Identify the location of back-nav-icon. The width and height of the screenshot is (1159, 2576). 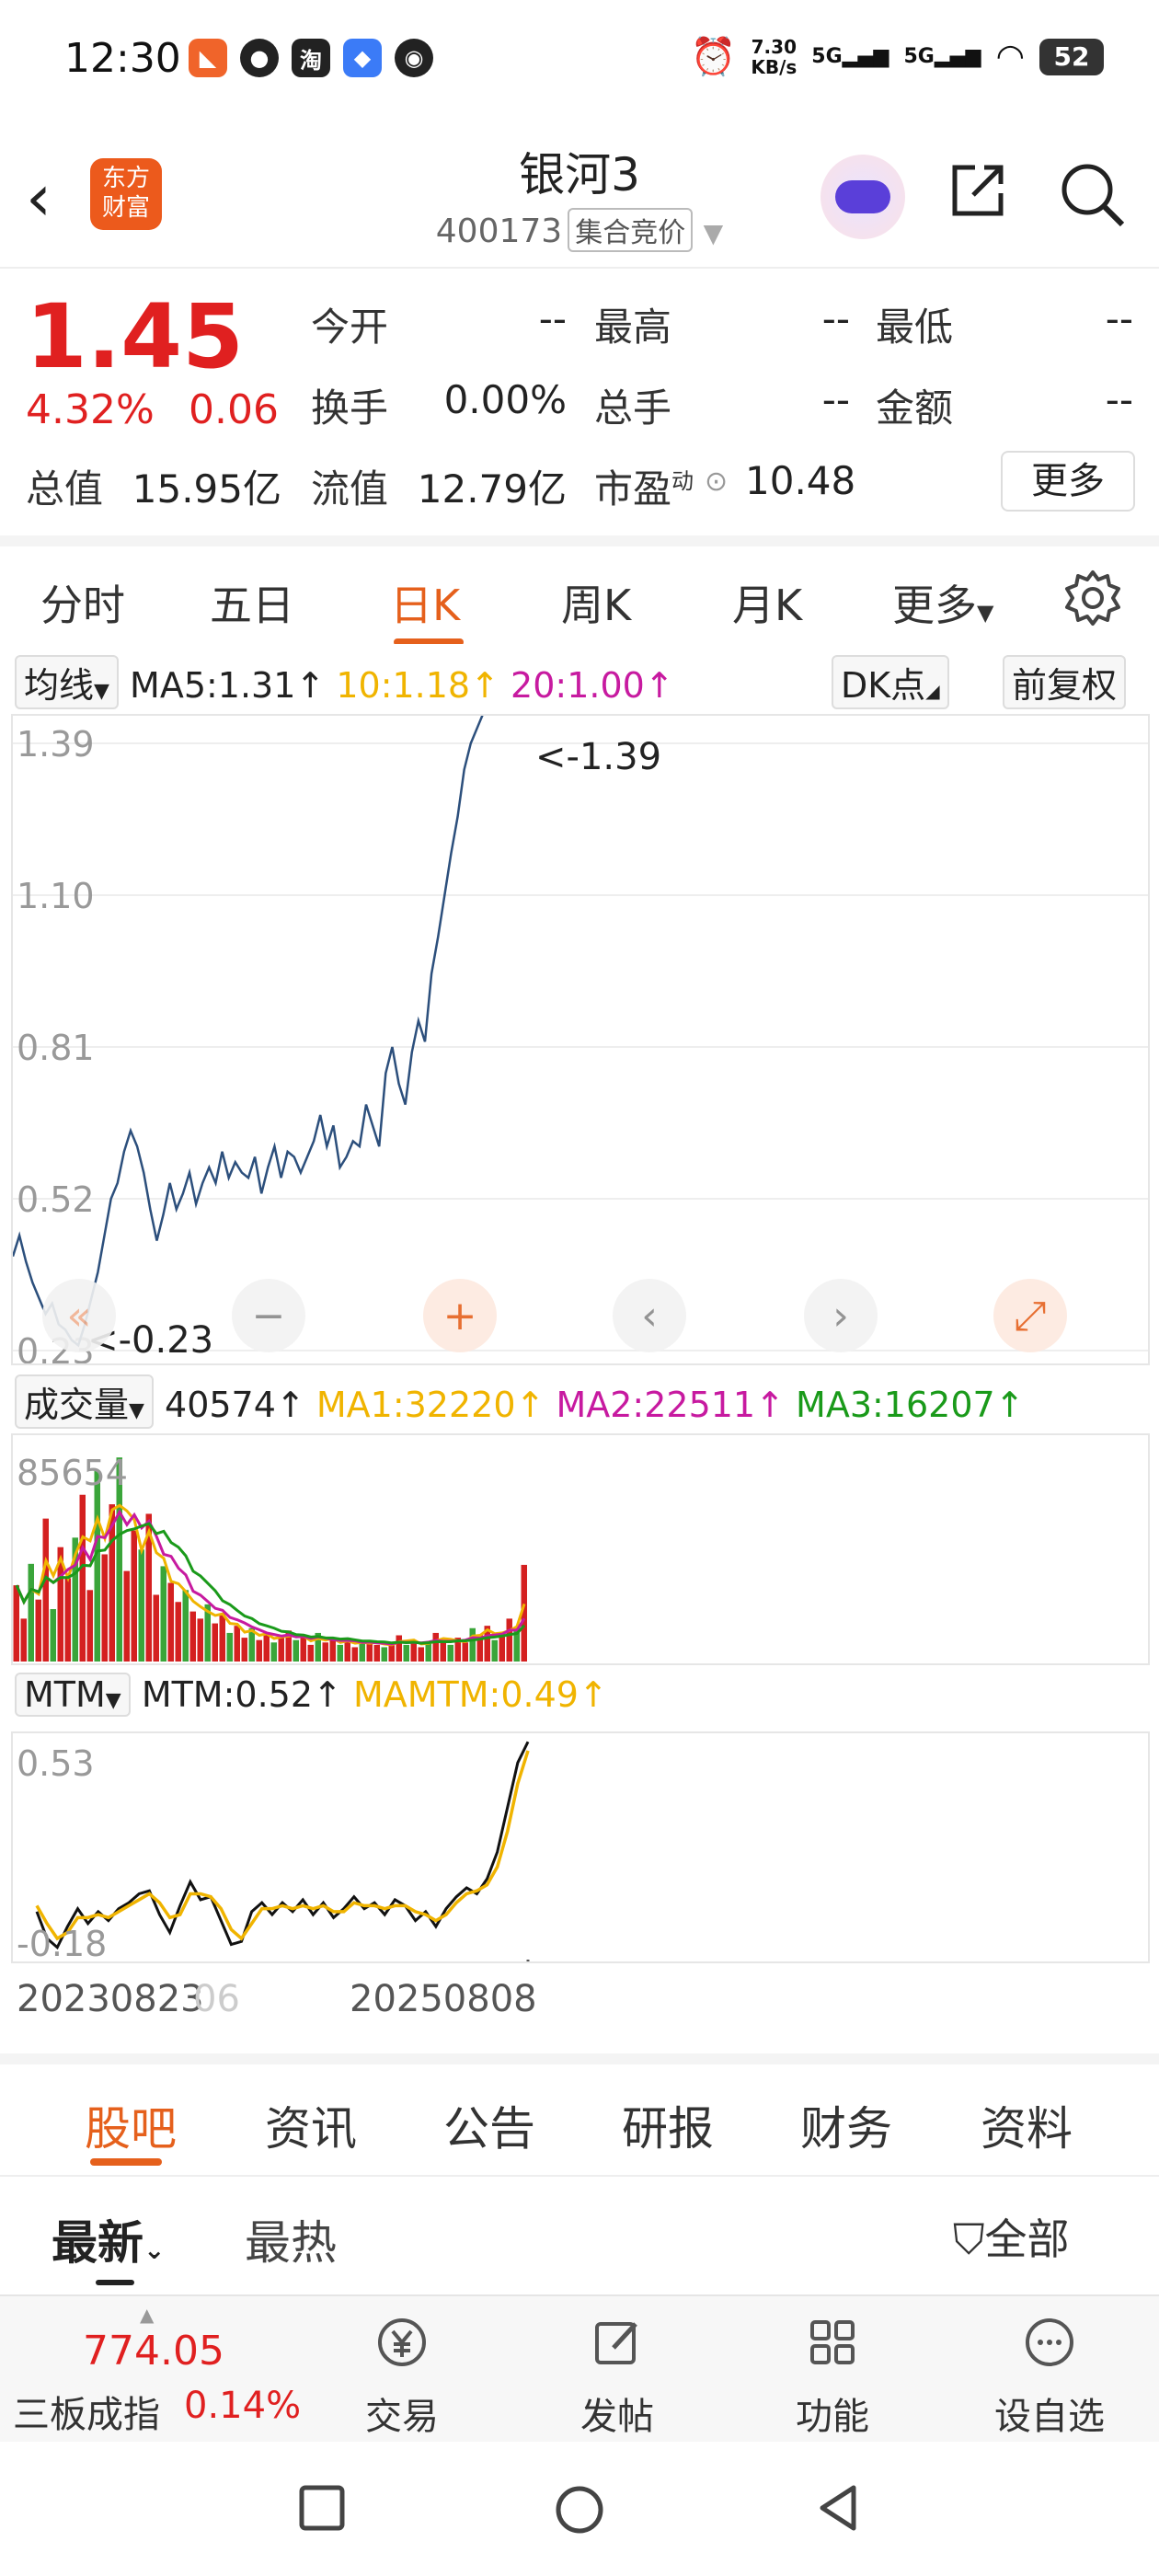
(839, 2508).